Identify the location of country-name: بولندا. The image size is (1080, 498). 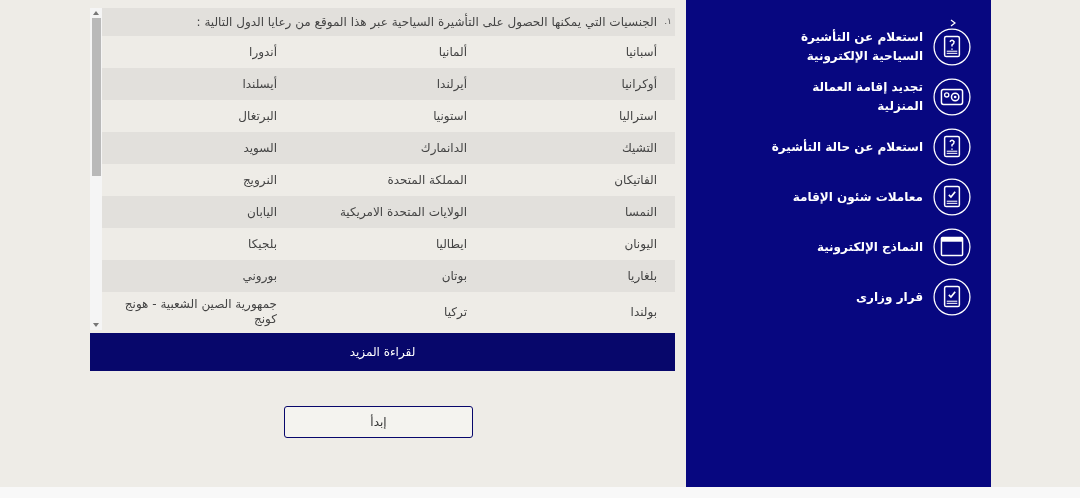
(643, 312).